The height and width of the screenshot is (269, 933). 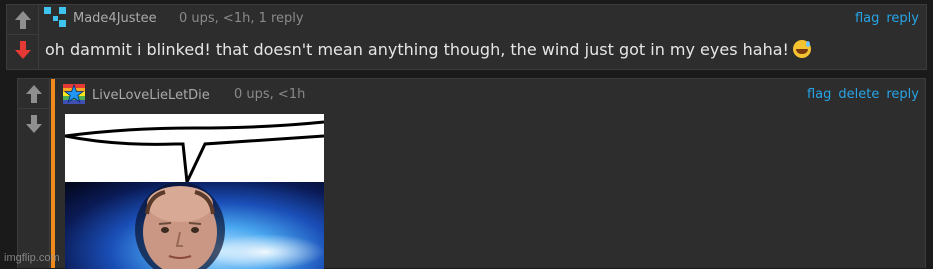 I want to click on man-face-graphic, so click(x=229, y=225).